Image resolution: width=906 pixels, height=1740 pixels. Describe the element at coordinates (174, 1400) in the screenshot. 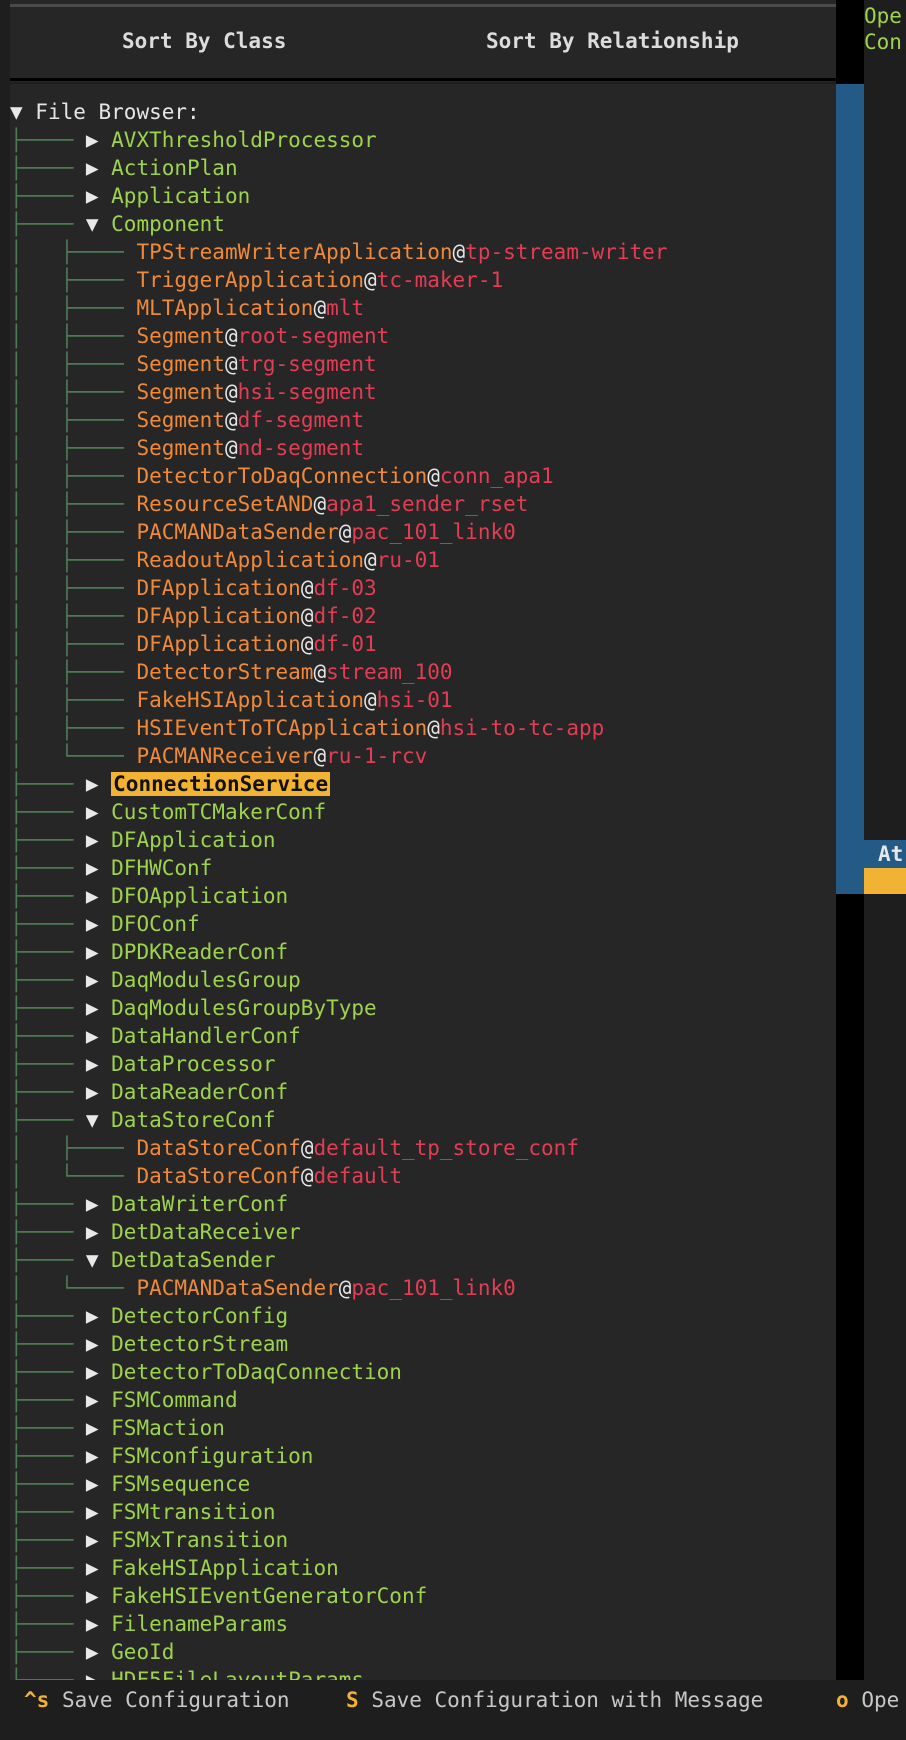

I see `tree-class-label: FSMCommand` at that location.